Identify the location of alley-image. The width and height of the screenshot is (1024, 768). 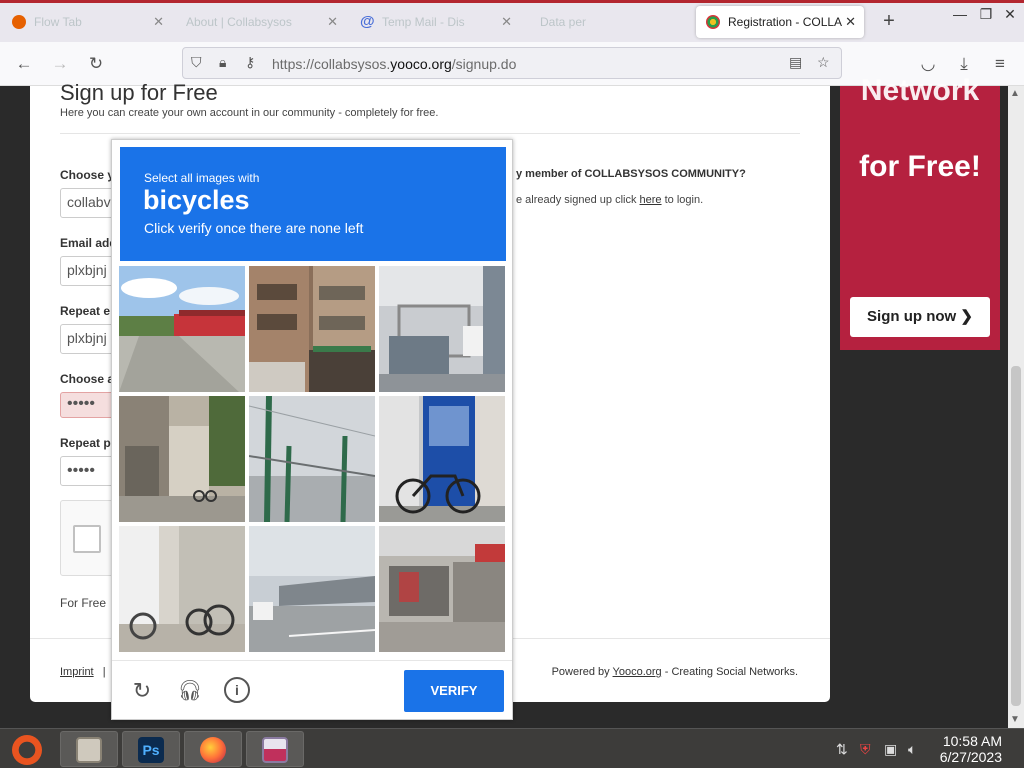
(182, 459).